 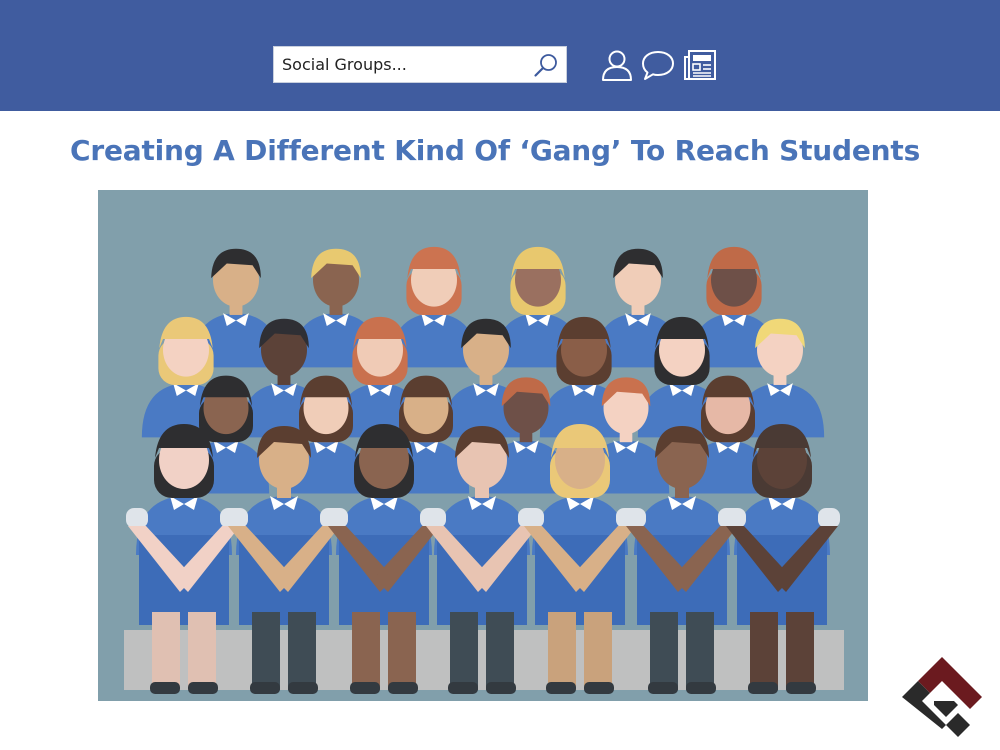 What do you see at coordinates (403, 64) in the screenshot?
I see `search-input` at bounding box center [403, 64].